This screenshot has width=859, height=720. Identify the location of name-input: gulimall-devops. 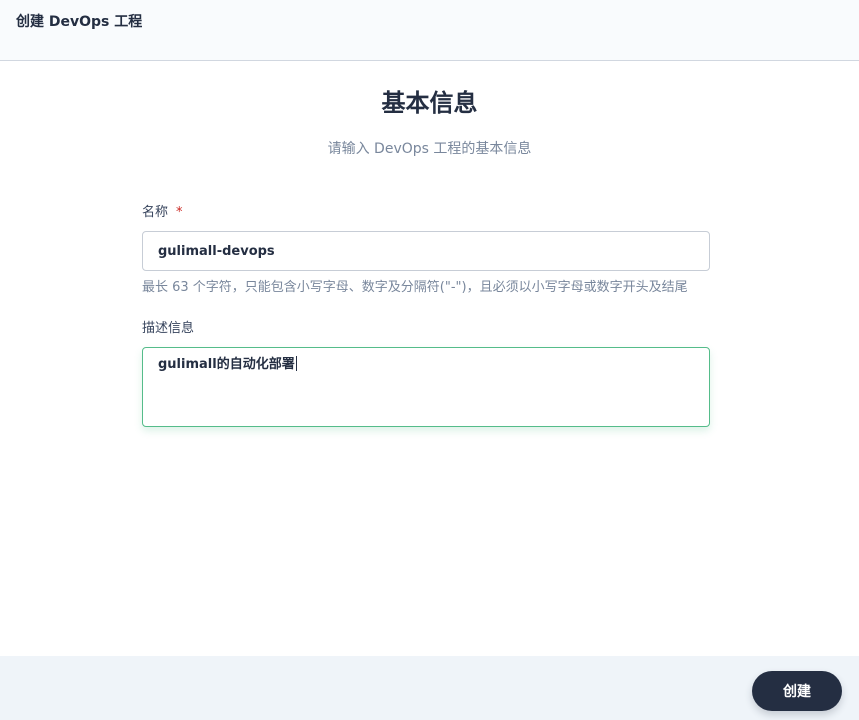
(426, 251).